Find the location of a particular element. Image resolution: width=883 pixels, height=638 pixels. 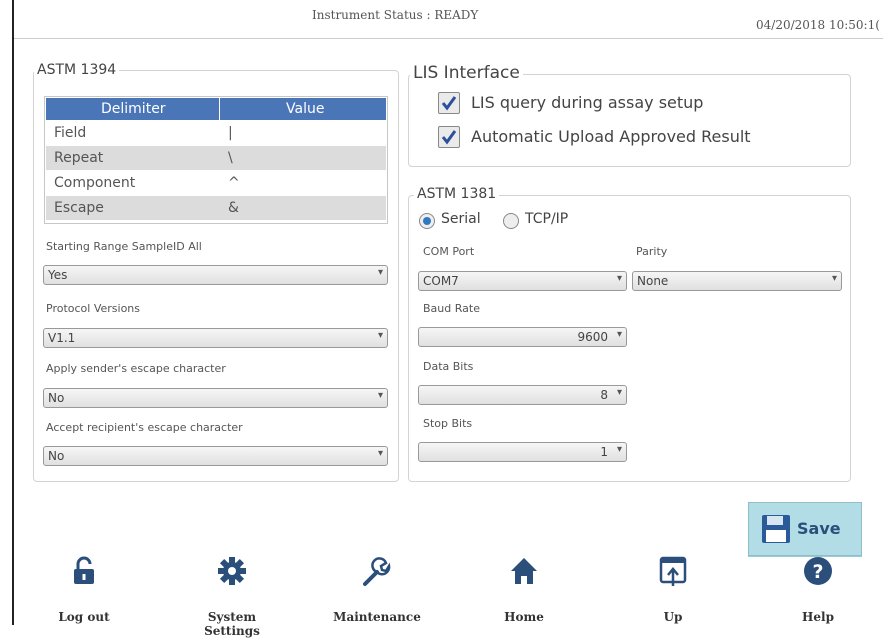

parity-label: Parity is located at coordinates (652, 251).